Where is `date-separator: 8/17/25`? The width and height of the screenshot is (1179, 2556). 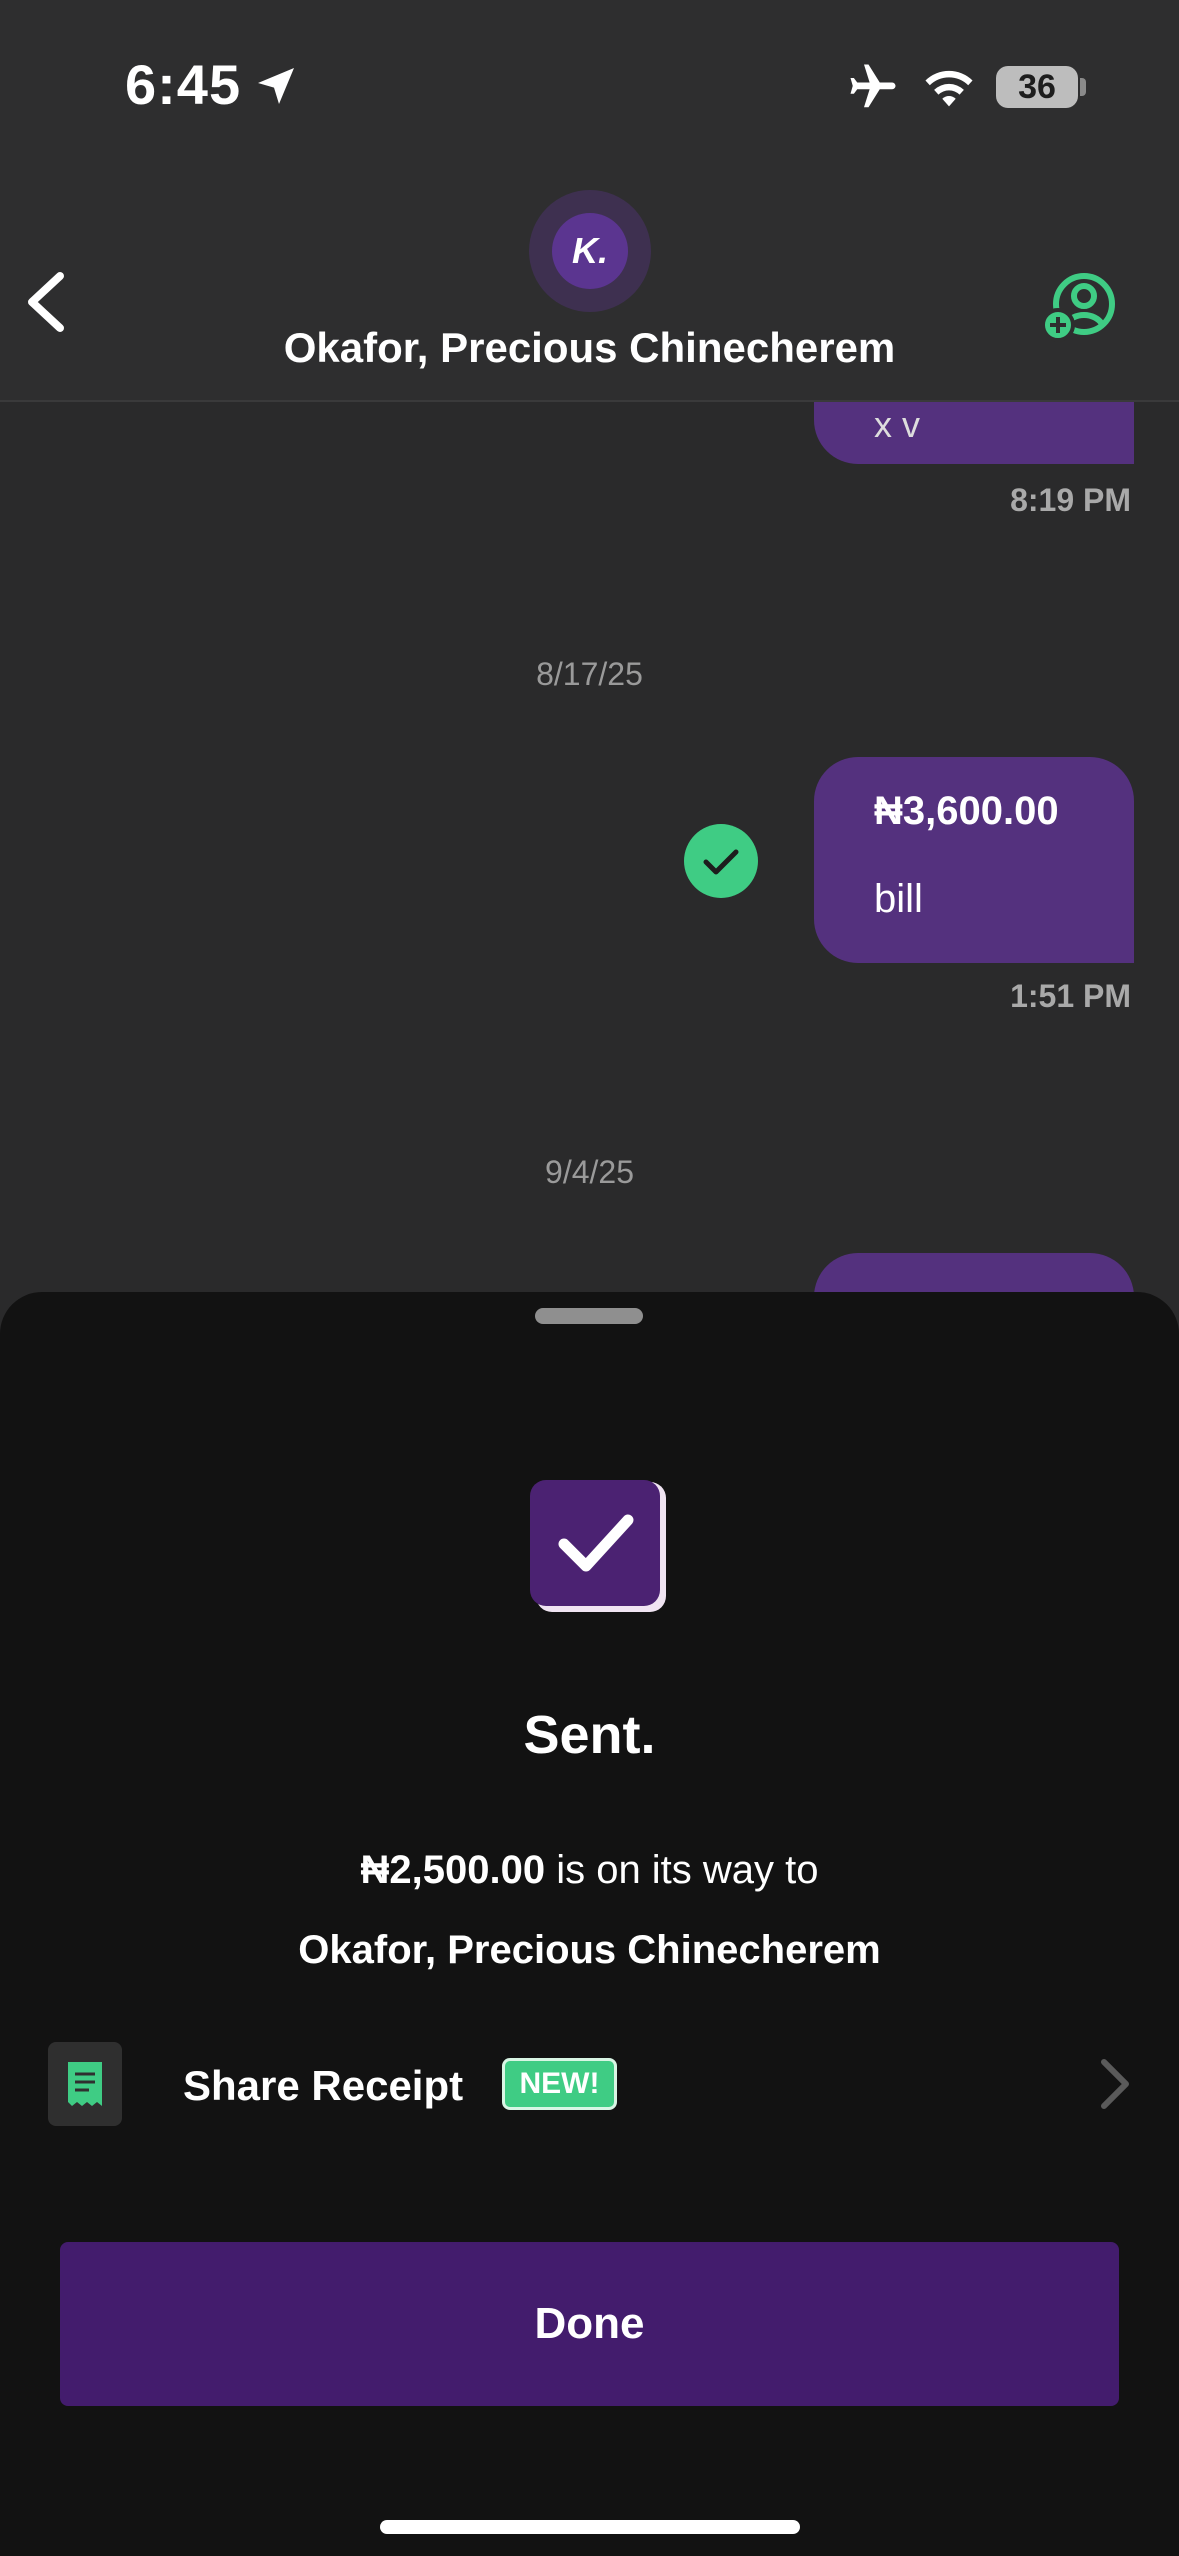
date-separator: 8/17/25 is located at coordinates (589, 674).